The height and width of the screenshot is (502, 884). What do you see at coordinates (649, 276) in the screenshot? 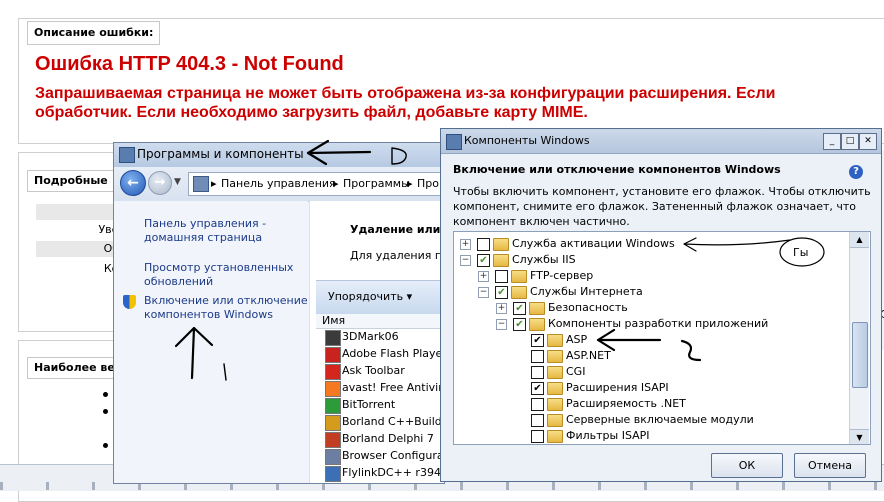
I see `feature-tree-node: + FTP-сервер` at bounding box center [649, 276].